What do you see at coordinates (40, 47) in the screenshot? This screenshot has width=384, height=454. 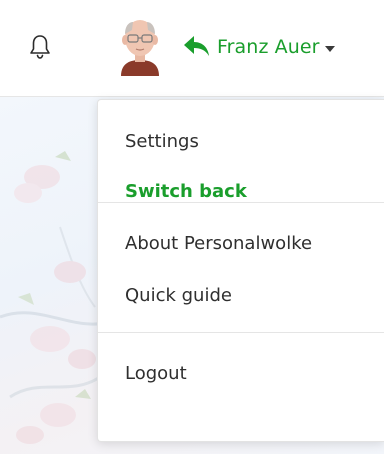 I see `bell-icon` at bounding box center [40, 47].